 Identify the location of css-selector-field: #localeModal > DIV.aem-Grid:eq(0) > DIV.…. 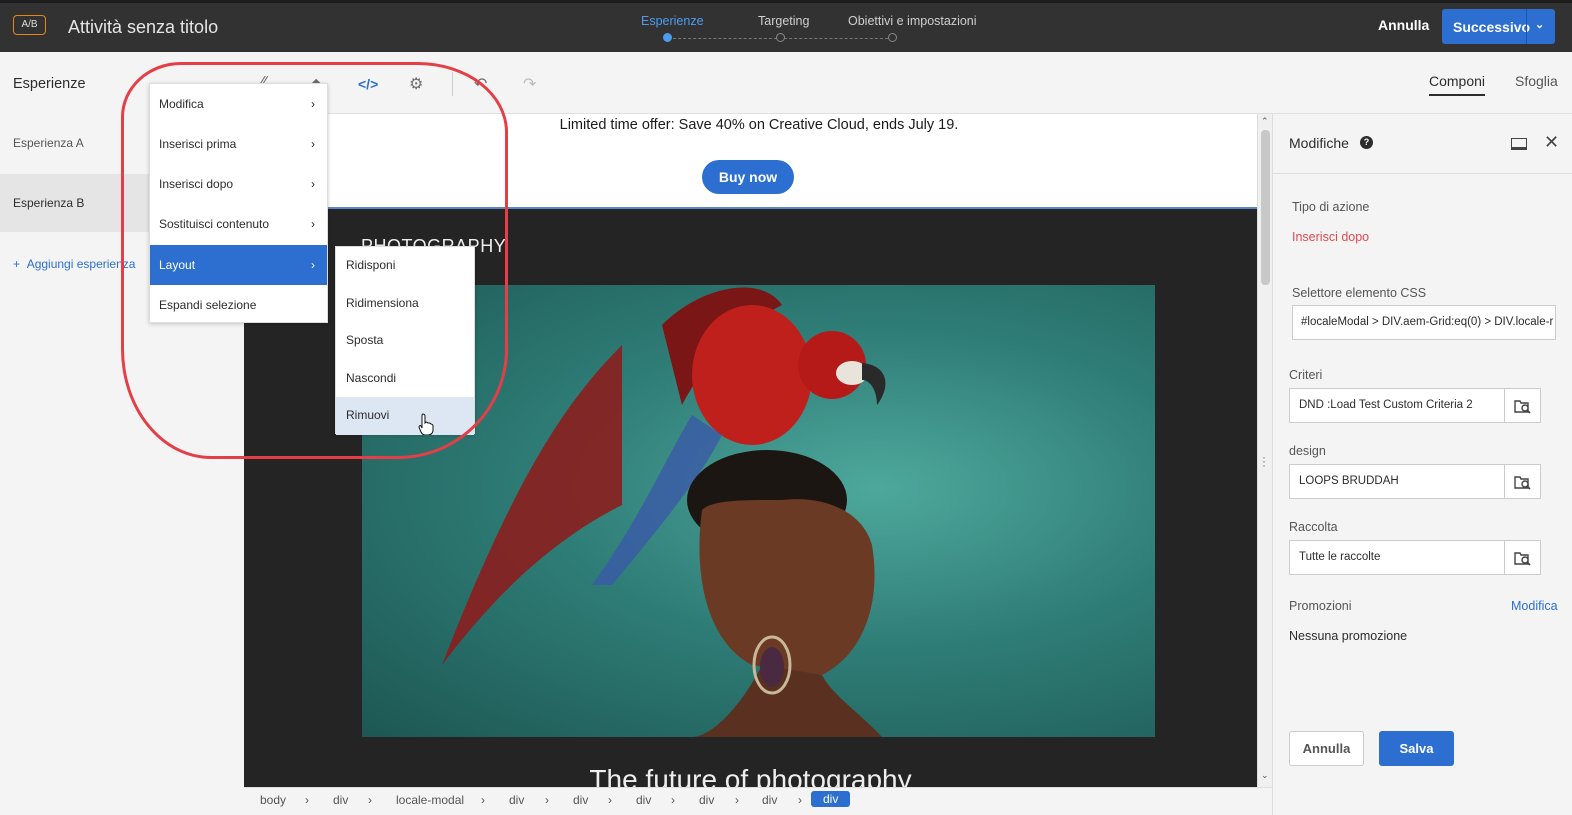
(1424, 322).